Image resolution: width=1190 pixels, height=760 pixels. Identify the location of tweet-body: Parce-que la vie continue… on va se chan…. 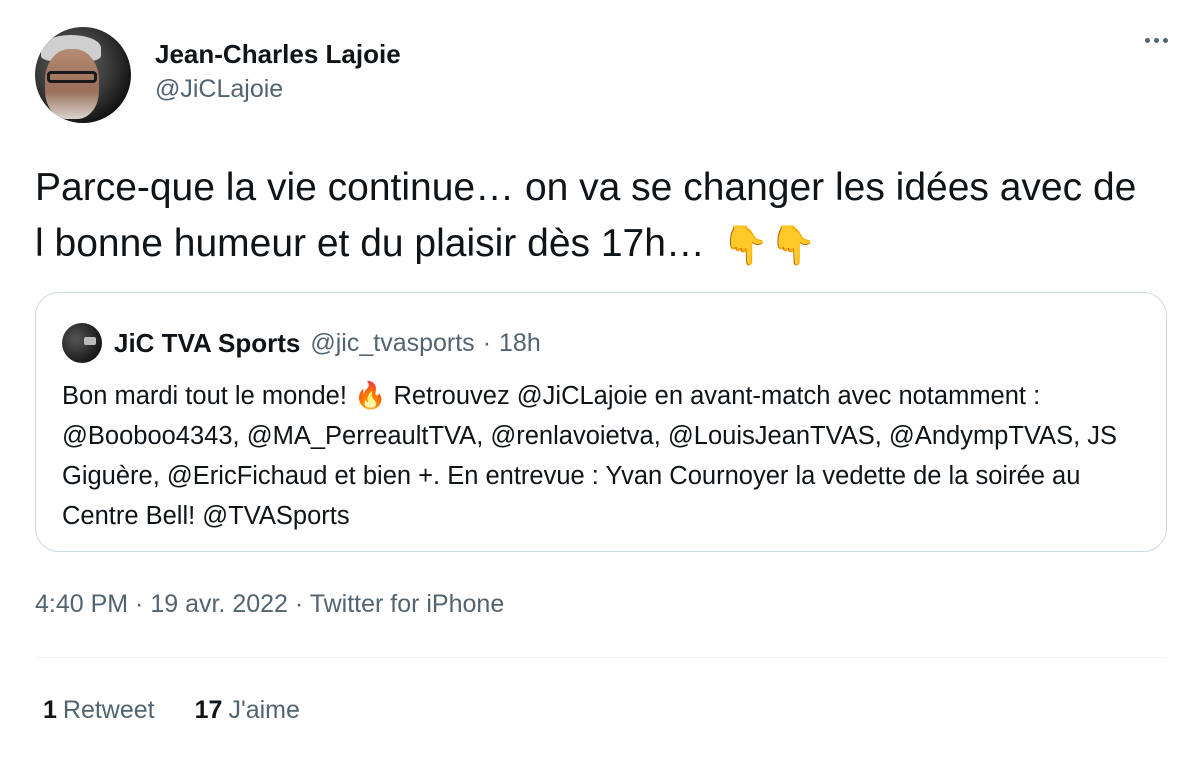
(586, 215).